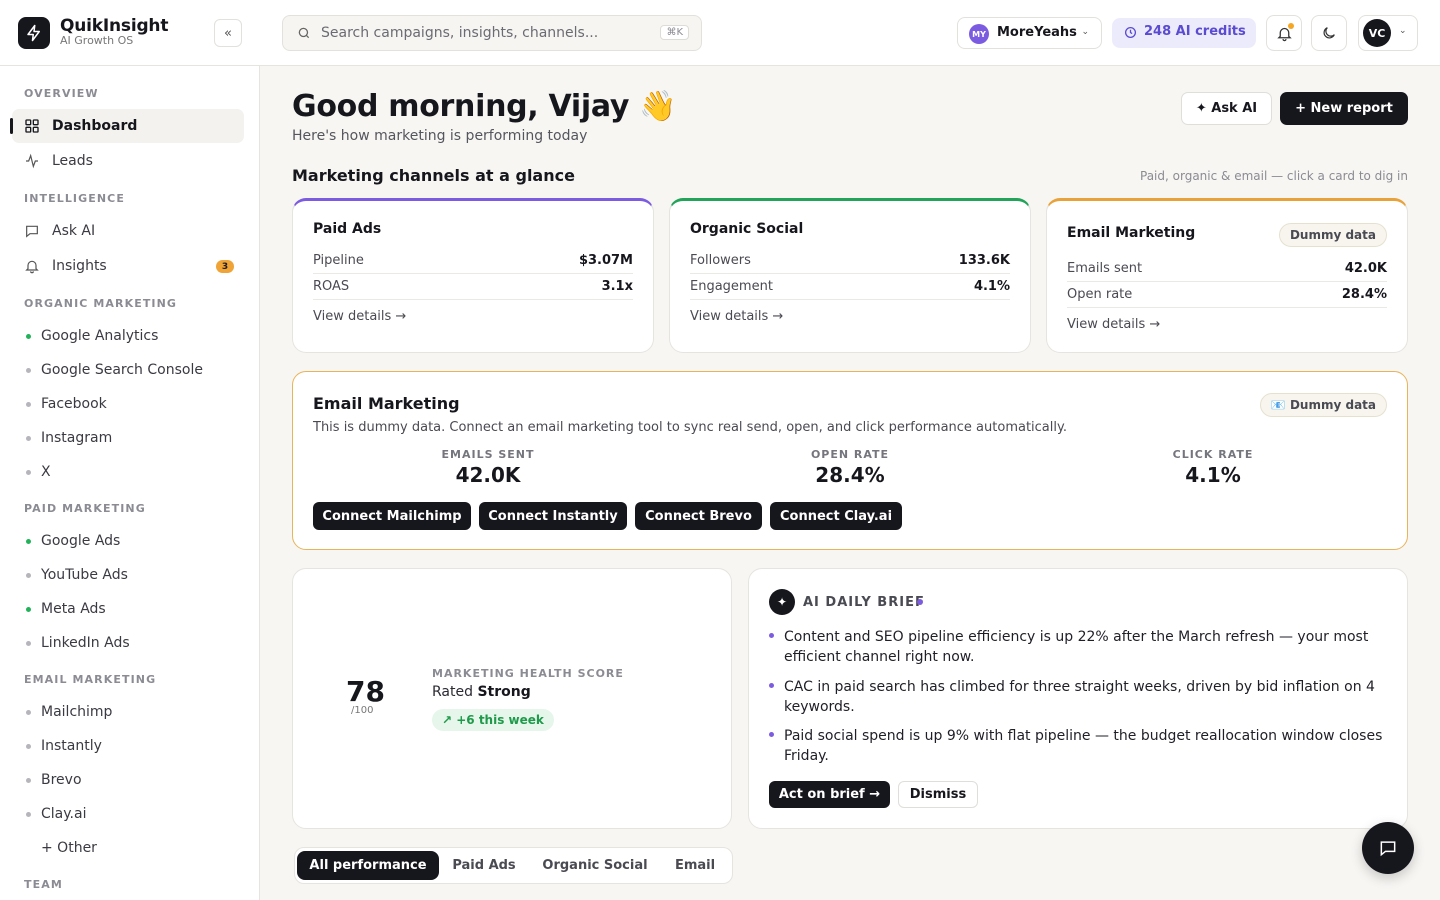  Describe the element at coordinates (32, 267) in the screenshot. I see `bell-icon` at that location.